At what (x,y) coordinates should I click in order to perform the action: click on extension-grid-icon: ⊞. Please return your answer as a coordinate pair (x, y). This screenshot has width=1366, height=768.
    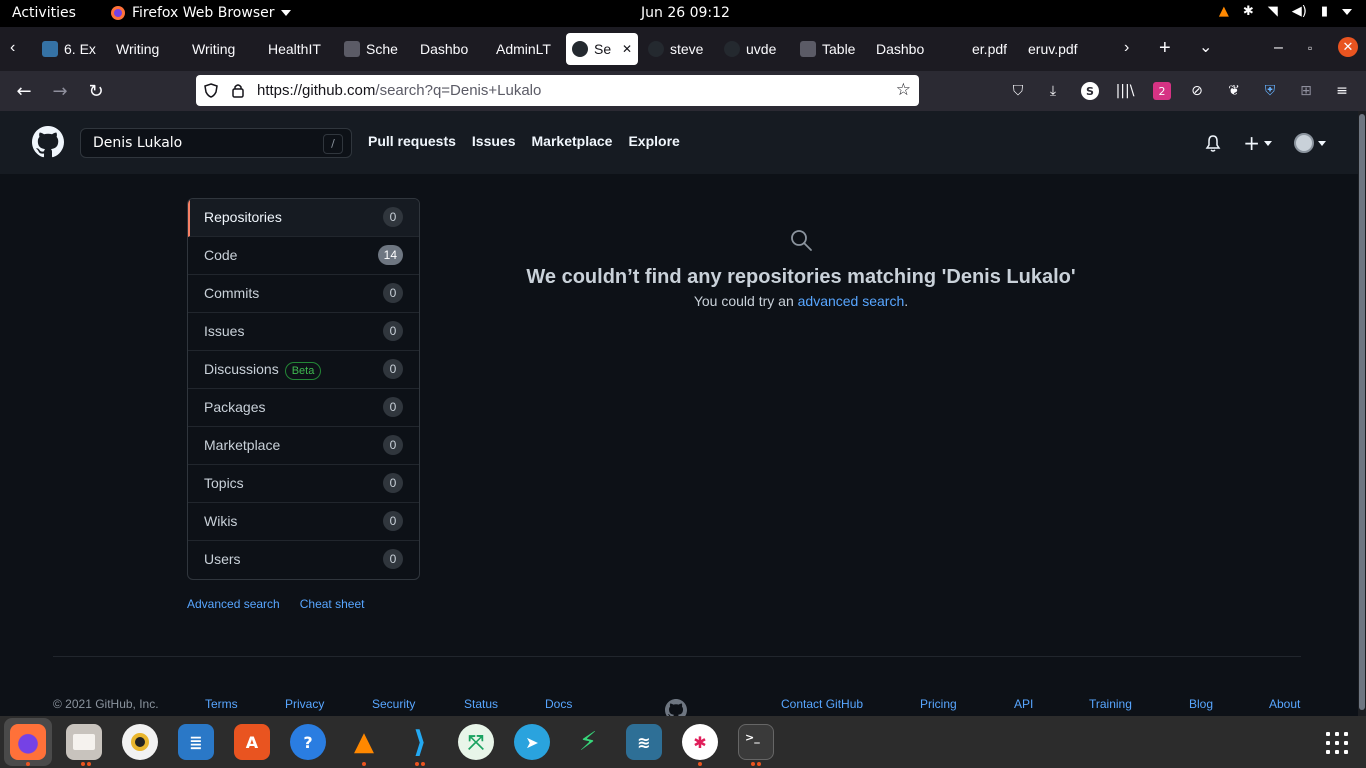
    Looking at the image, I should click on (1306, 91).